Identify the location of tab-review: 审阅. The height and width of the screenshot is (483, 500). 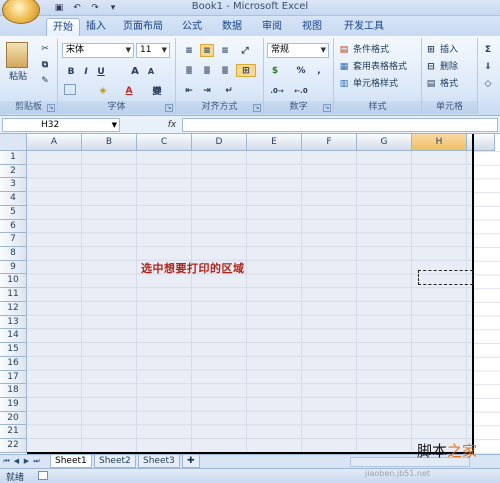
(272, 27).